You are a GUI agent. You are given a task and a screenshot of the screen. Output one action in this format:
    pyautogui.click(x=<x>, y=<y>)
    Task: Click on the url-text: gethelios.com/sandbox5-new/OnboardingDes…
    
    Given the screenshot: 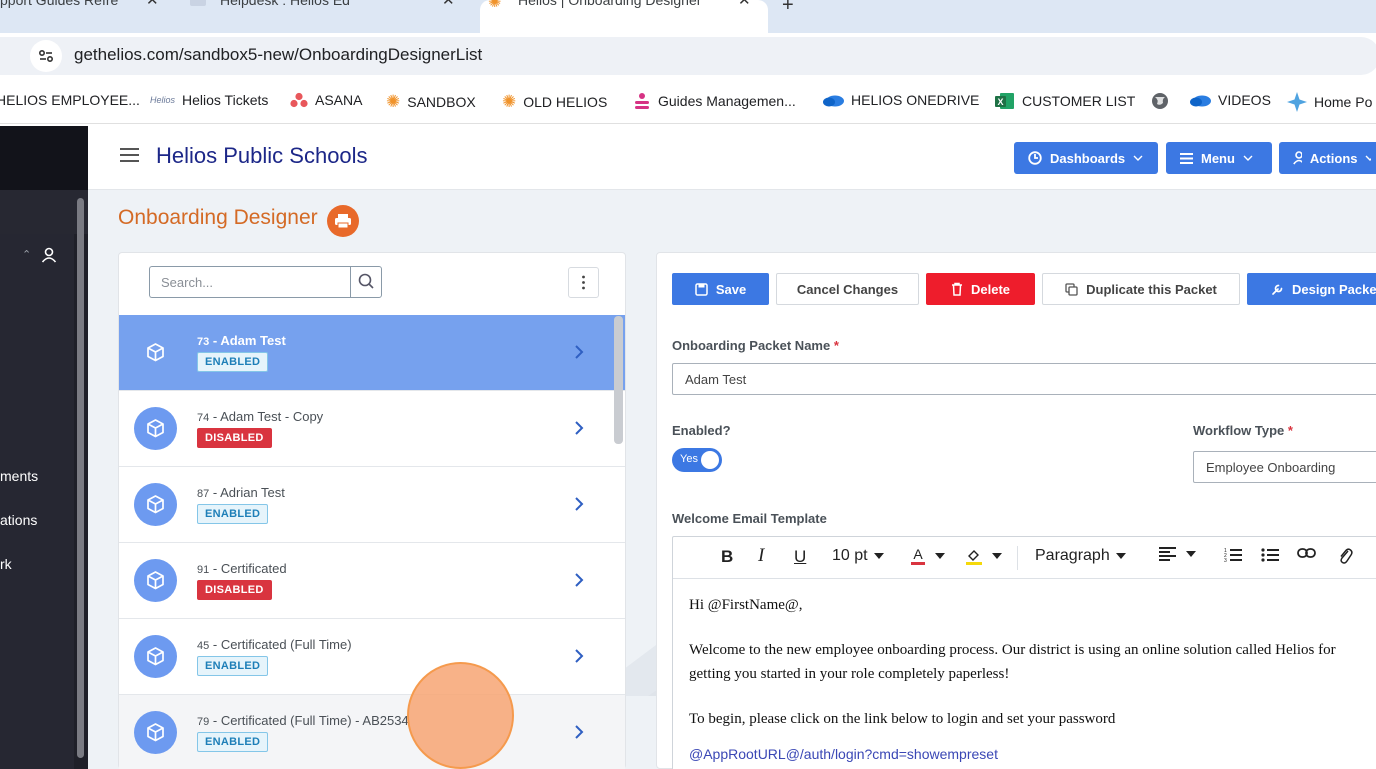 What is the action you would take?
    pyautogui.click(x=278, y=55)
    